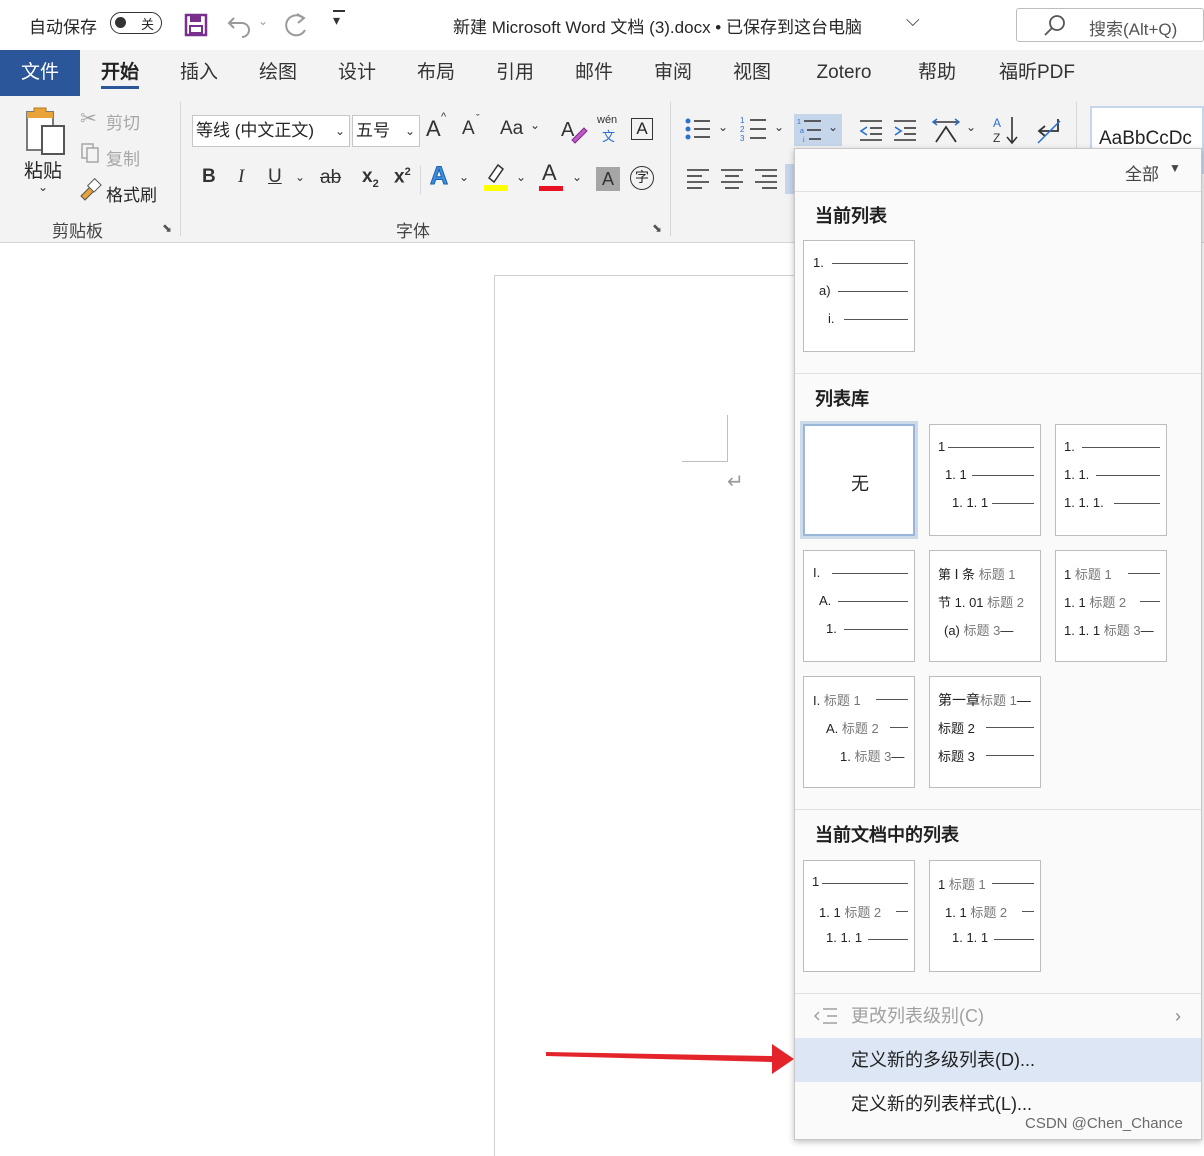  What do you see at coordinates (985, 732) in the screenshot?
I see `library-thumb-chapter: 第一章标题 1— 标题 2 标题 3` at bounding box center [985, 732].